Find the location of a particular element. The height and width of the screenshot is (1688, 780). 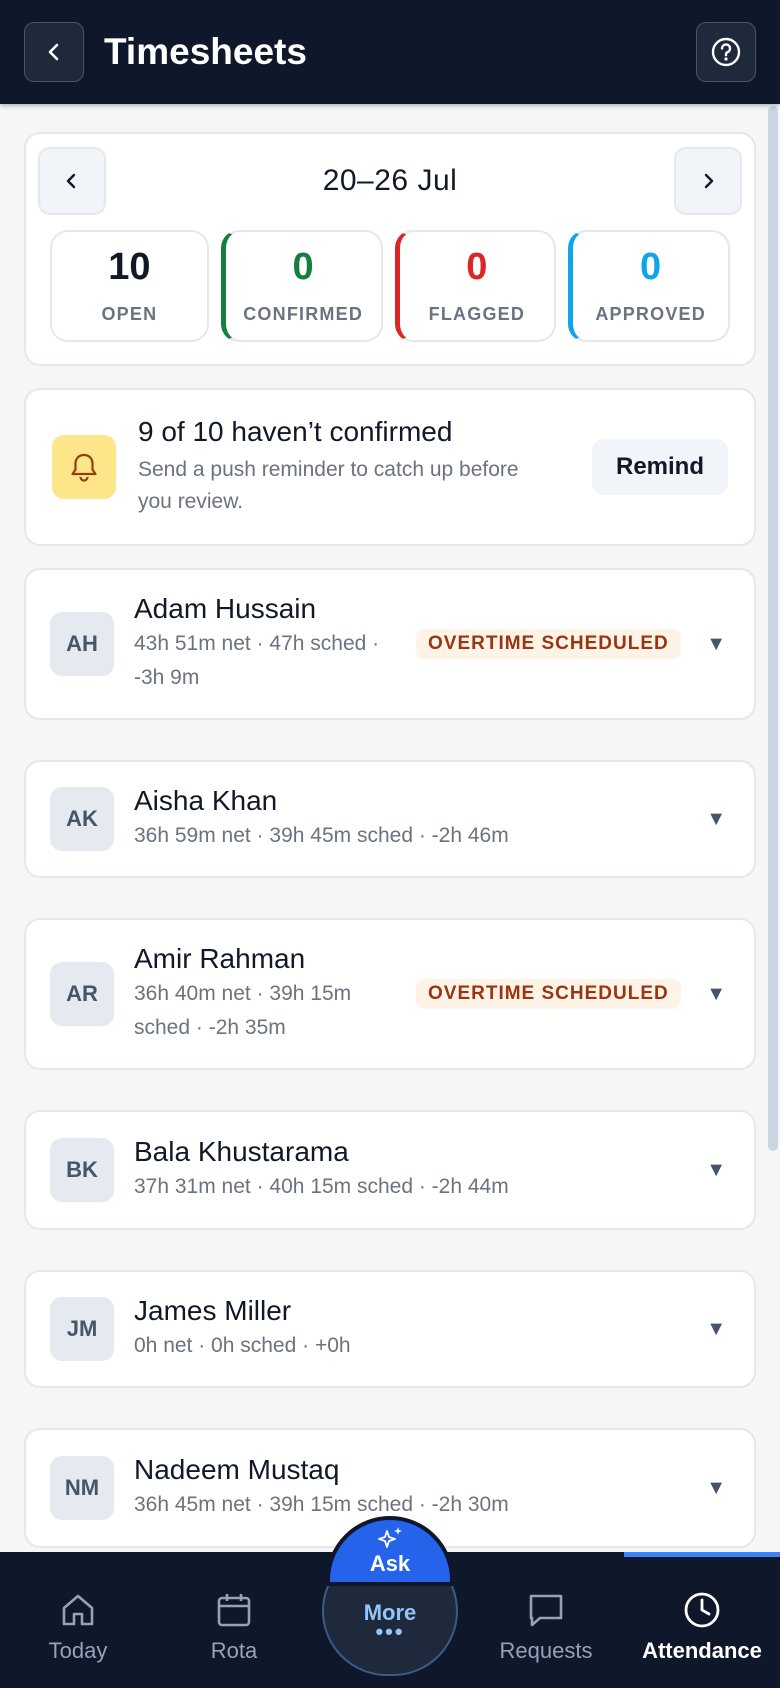

status-filters: 10 OPEN 0 CONFIRMED 0 FLAGGED 0 APPROVED is located at coordinates (390, 286).